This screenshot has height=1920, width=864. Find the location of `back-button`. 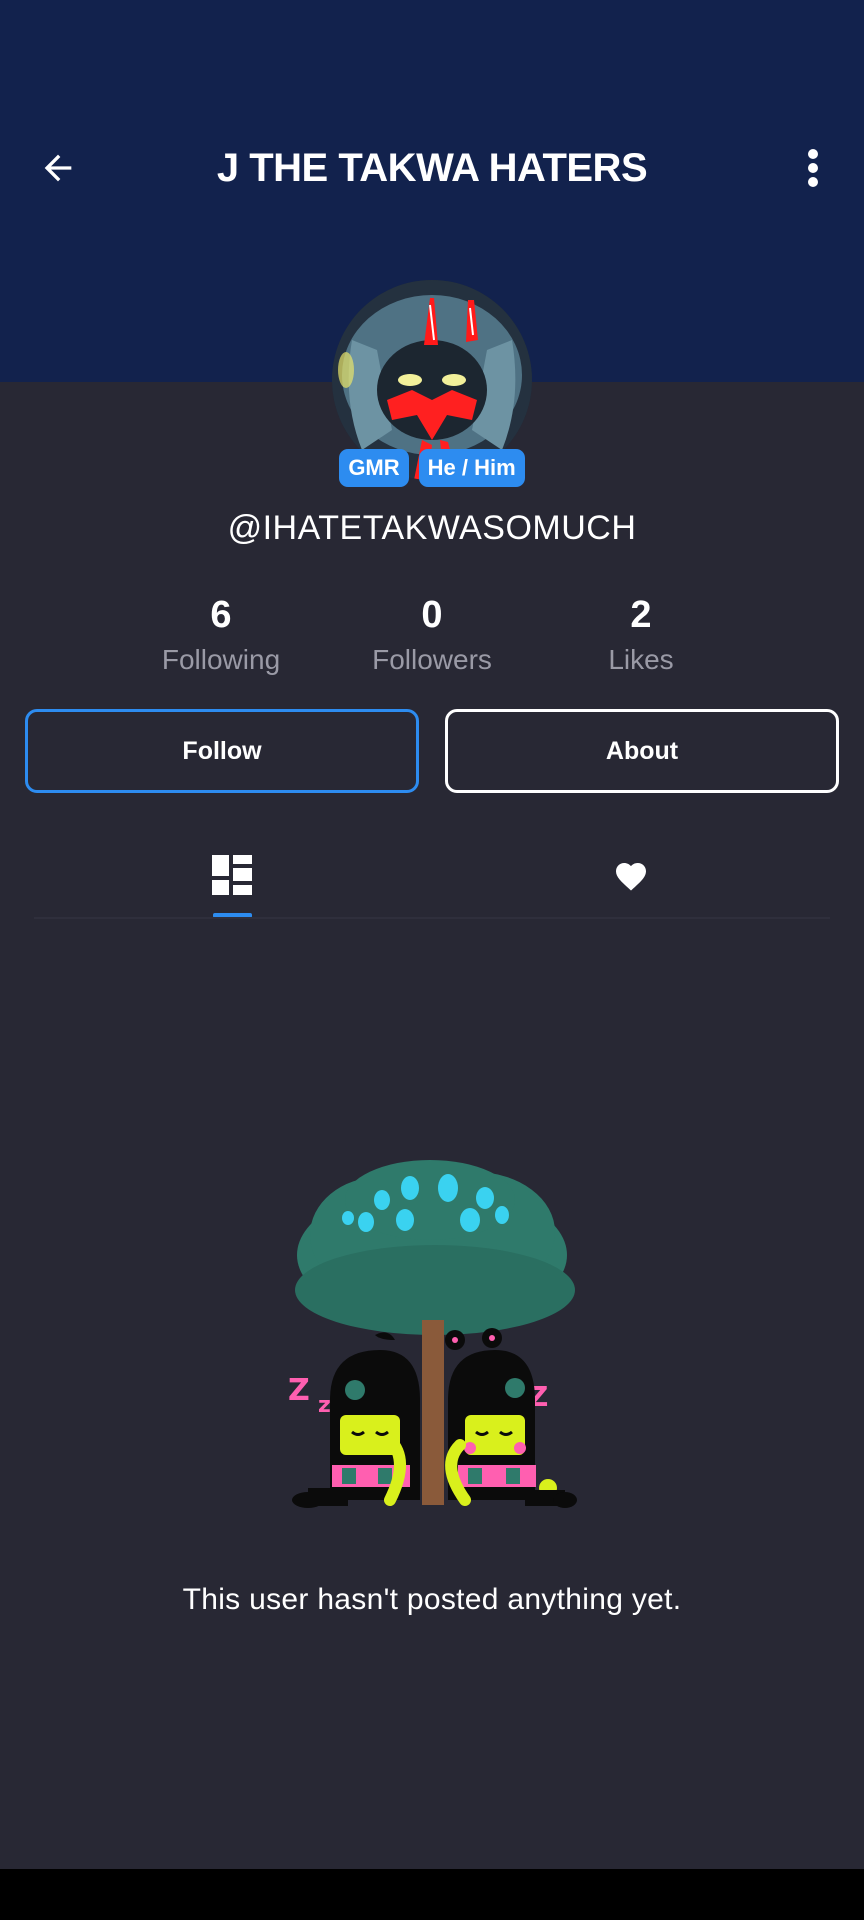

back-button is located at coordinates (58, 168).